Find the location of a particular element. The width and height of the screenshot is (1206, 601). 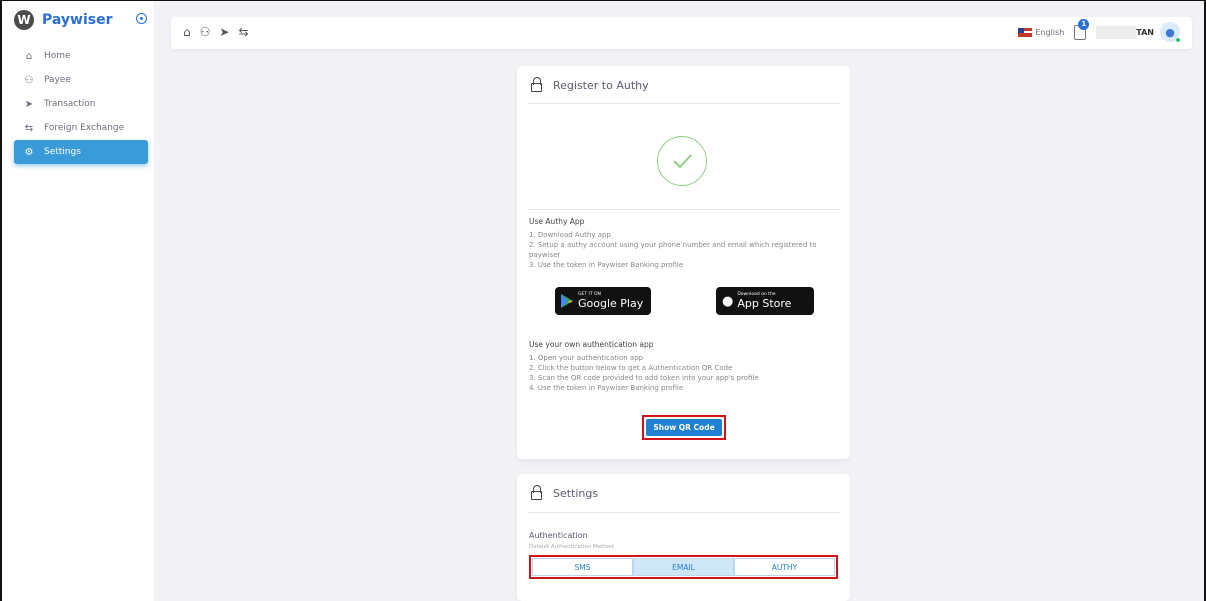

online-status-dot is located at coordinates (1178, 40).